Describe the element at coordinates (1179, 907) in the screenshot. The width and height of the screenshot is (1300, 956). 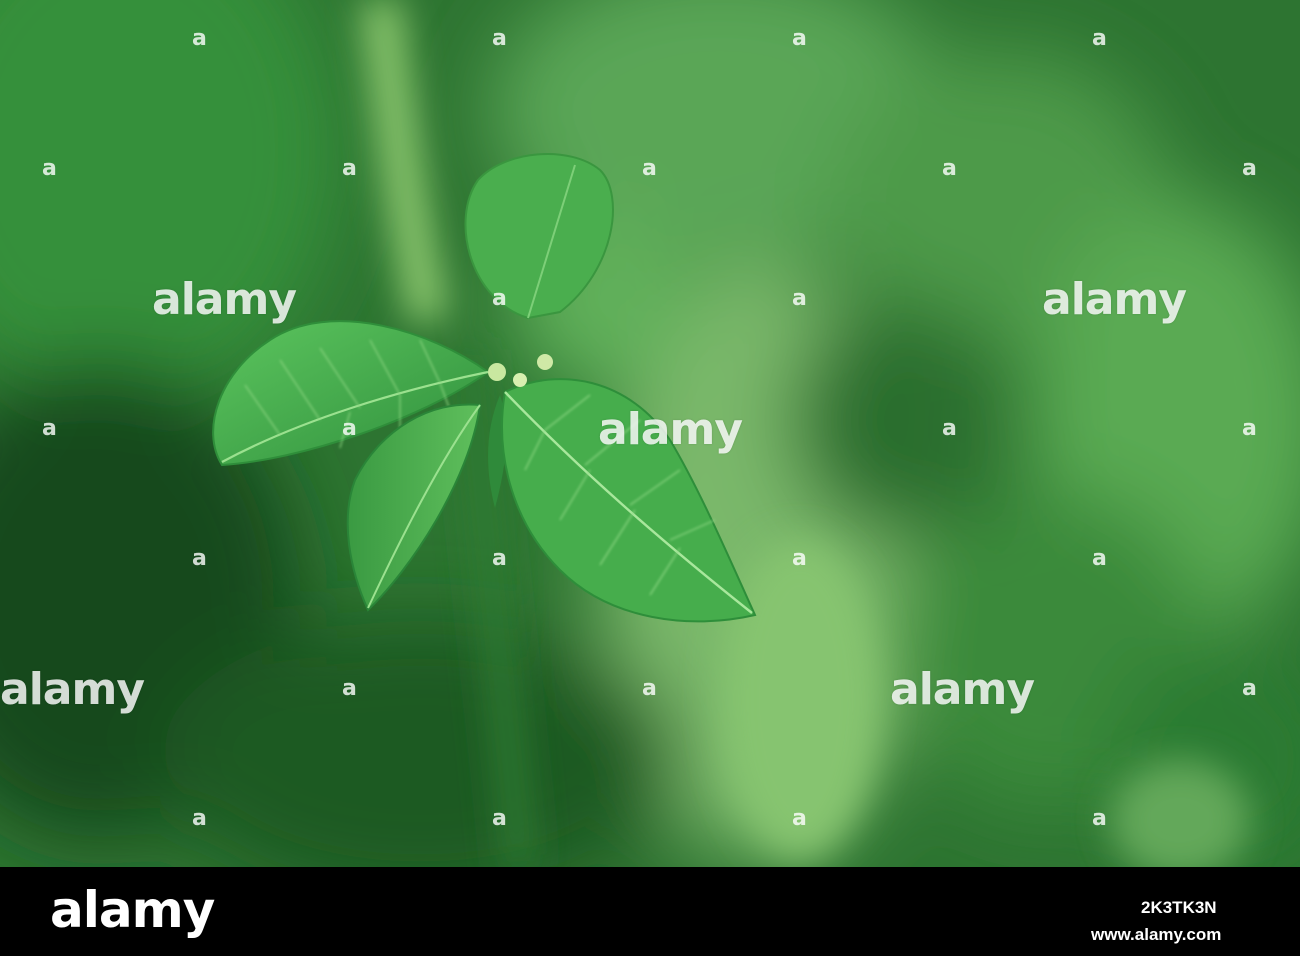
I see `image-id: 2K3TK3N` at that location.